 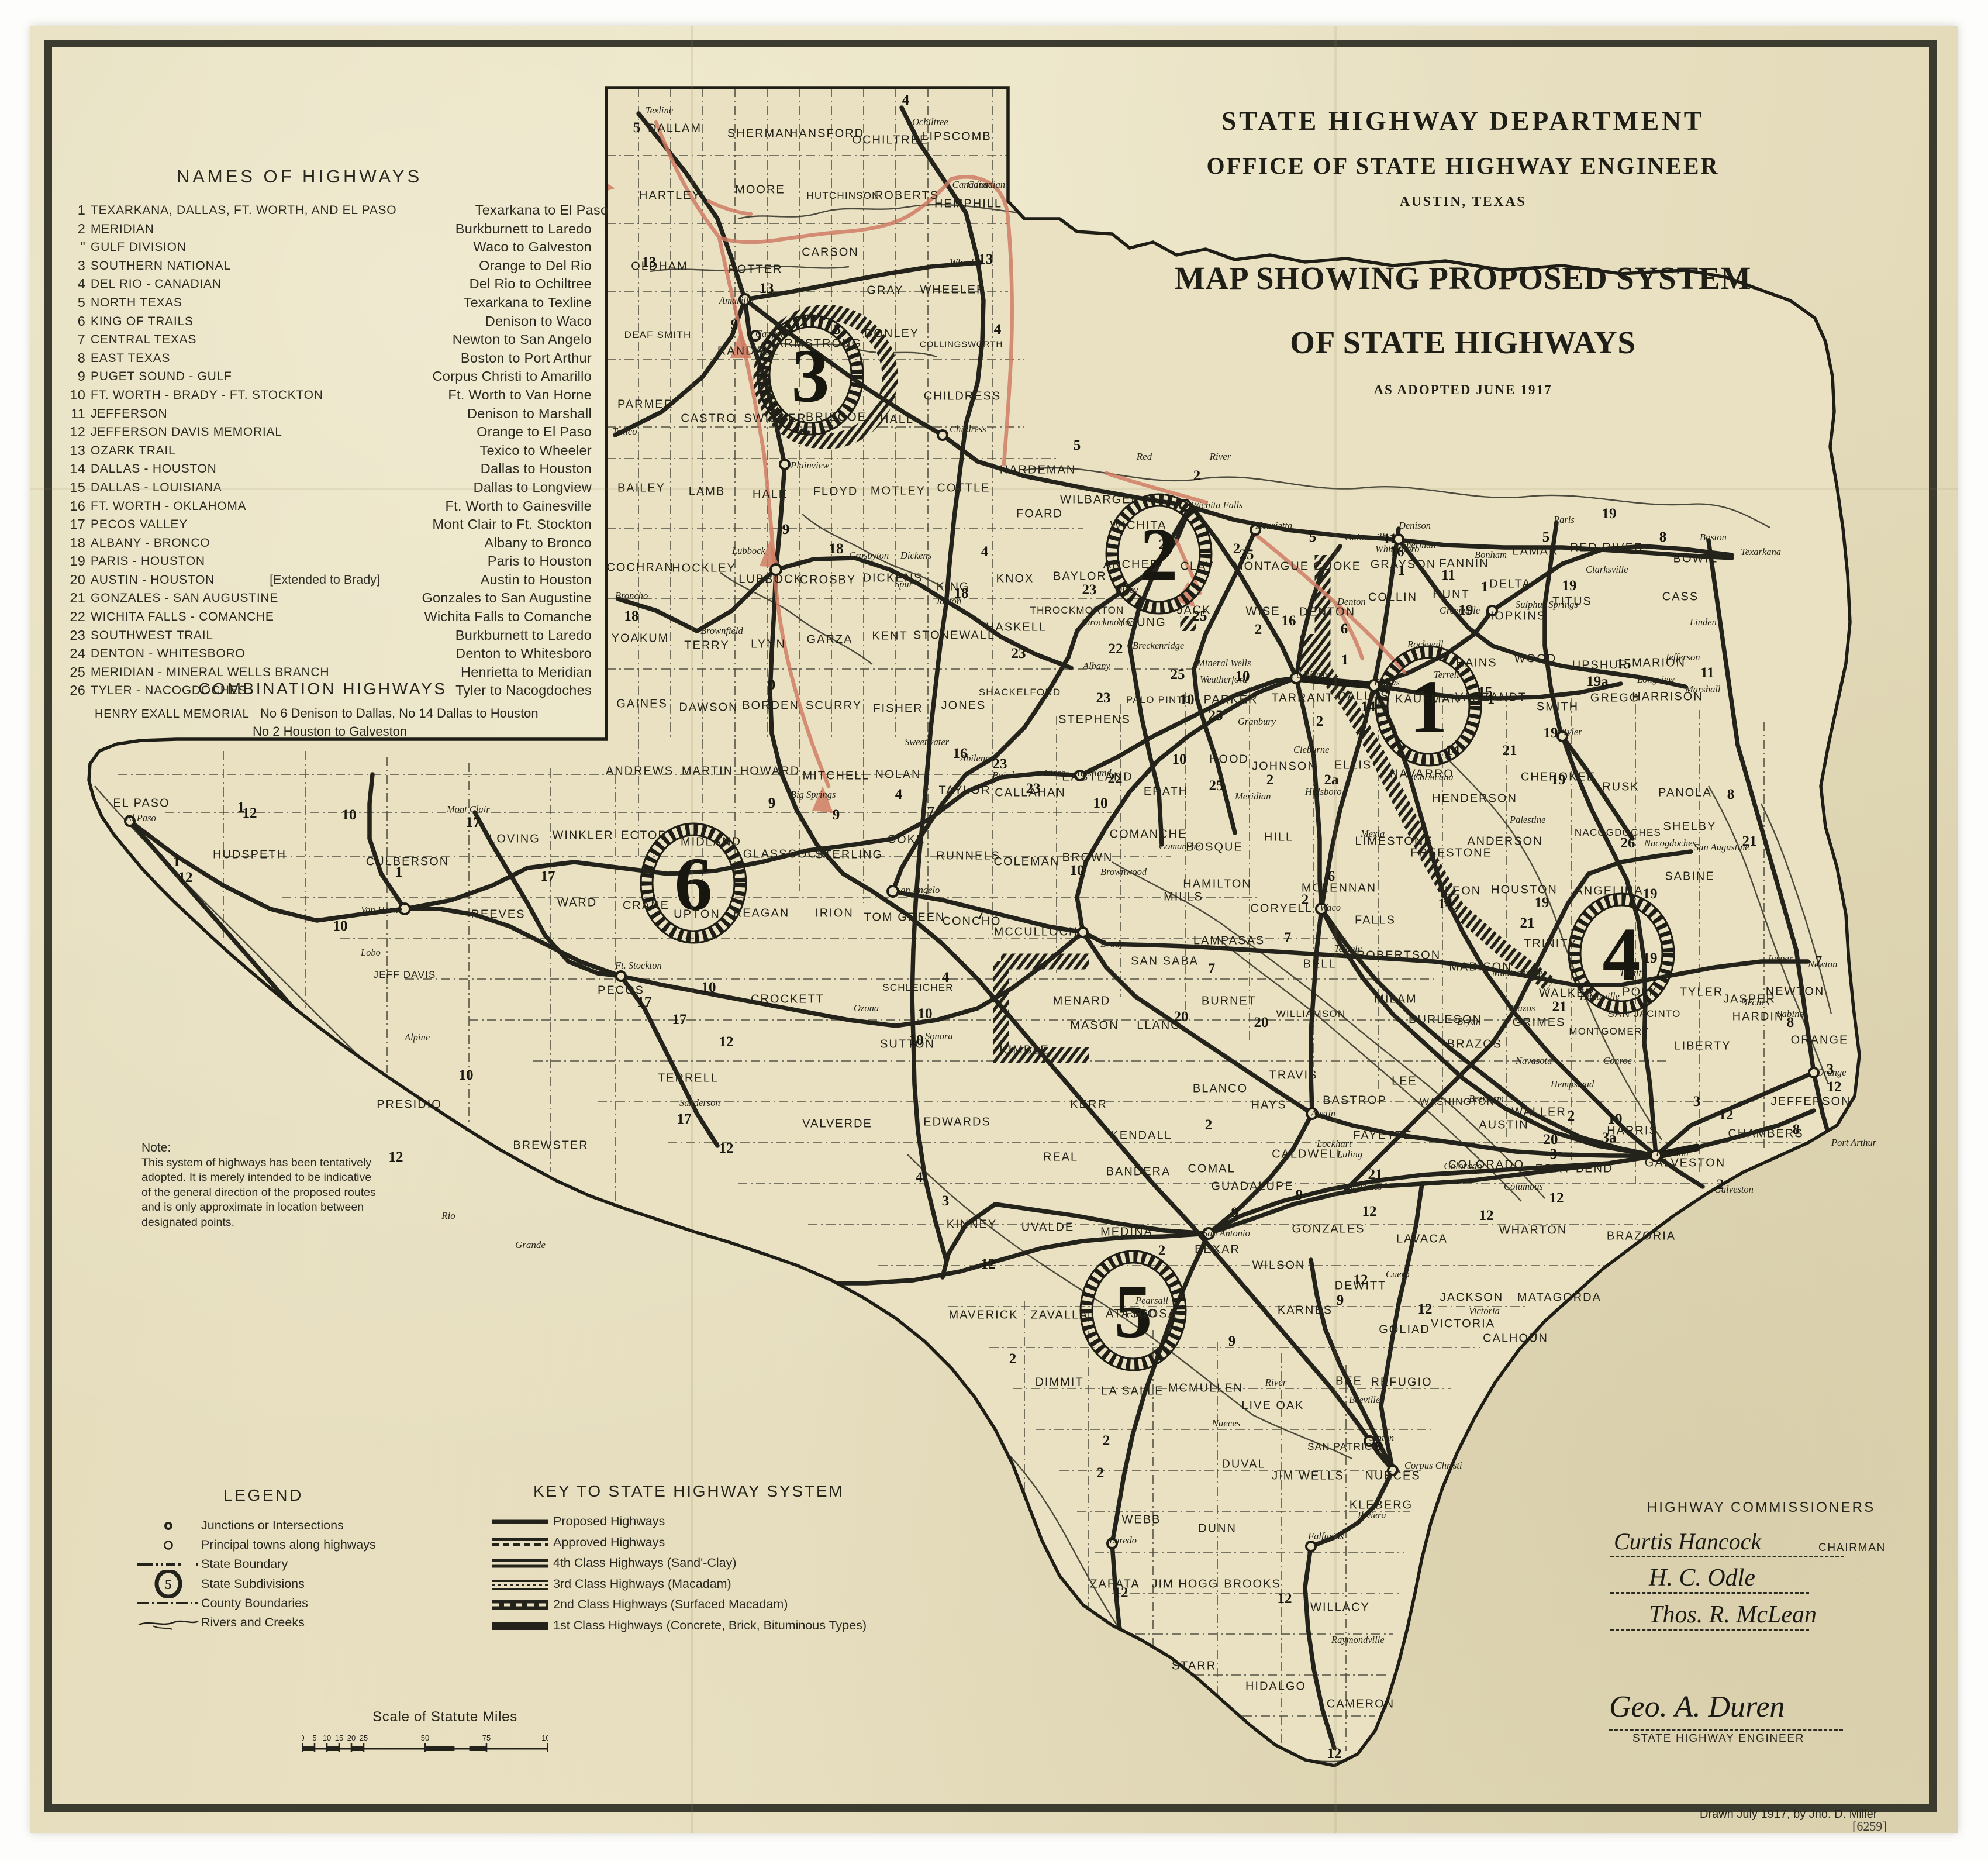 I want to click on highway-number: 11, so click(x=78, y=413).